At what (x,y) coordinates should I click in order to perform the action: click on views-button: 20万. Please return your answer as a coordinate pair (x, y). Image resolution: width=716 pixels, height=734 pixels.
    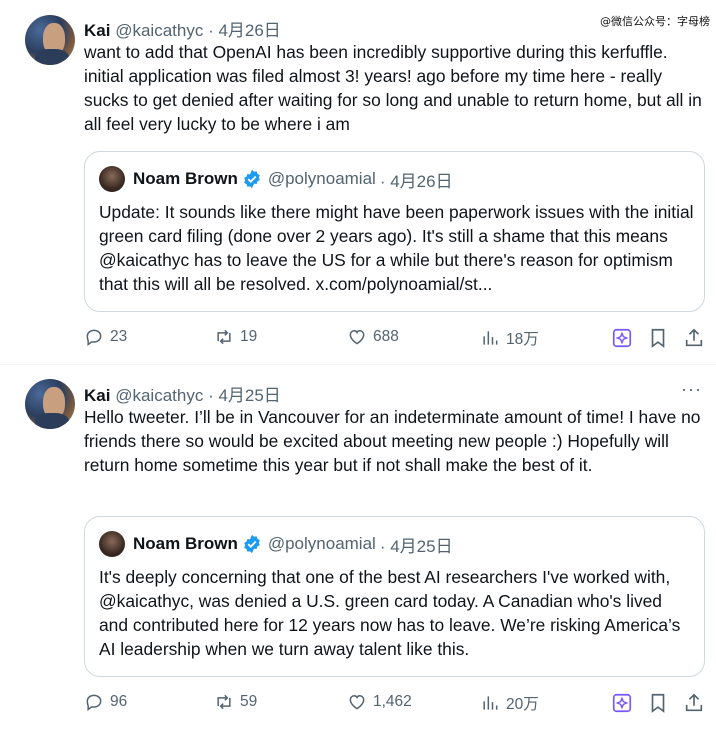
    Looking at the image, I should click on (509, 703).